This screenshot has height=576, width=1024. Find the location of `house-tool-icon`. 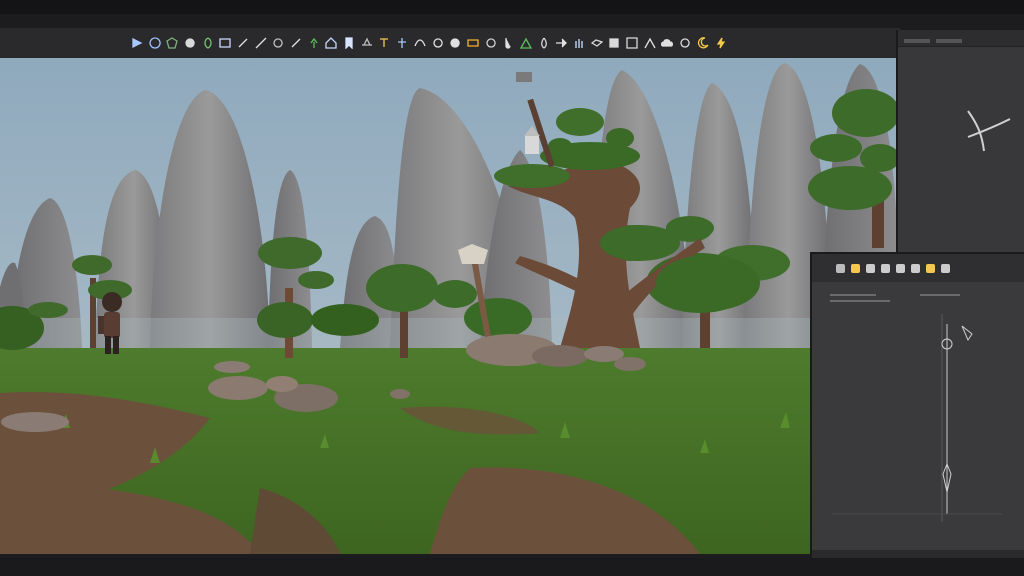

house-tool-icon is located at coordinates (332, 43).